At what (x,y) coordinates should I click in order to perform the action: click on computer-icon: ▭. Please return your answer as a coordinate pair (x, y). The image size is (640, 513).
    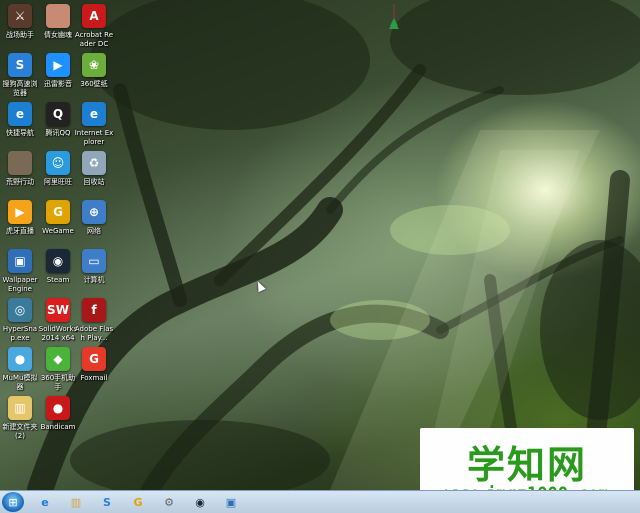
    Looking at the image, I should click on (94, 261).